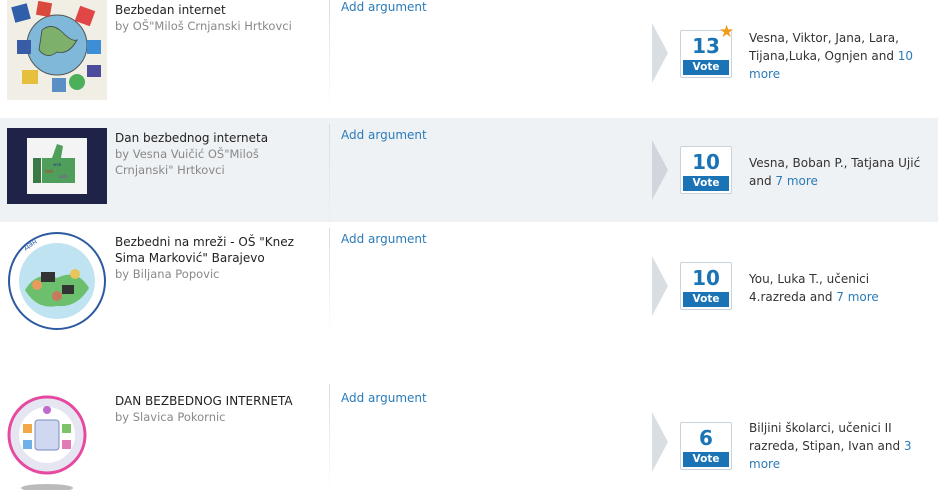  What do you see at coordinates (839, 172) in the screenshot?
I see `voter-list: Vesna, Boban P., Tatjana Ujić and 7 more` at bounding box center [839, 172].